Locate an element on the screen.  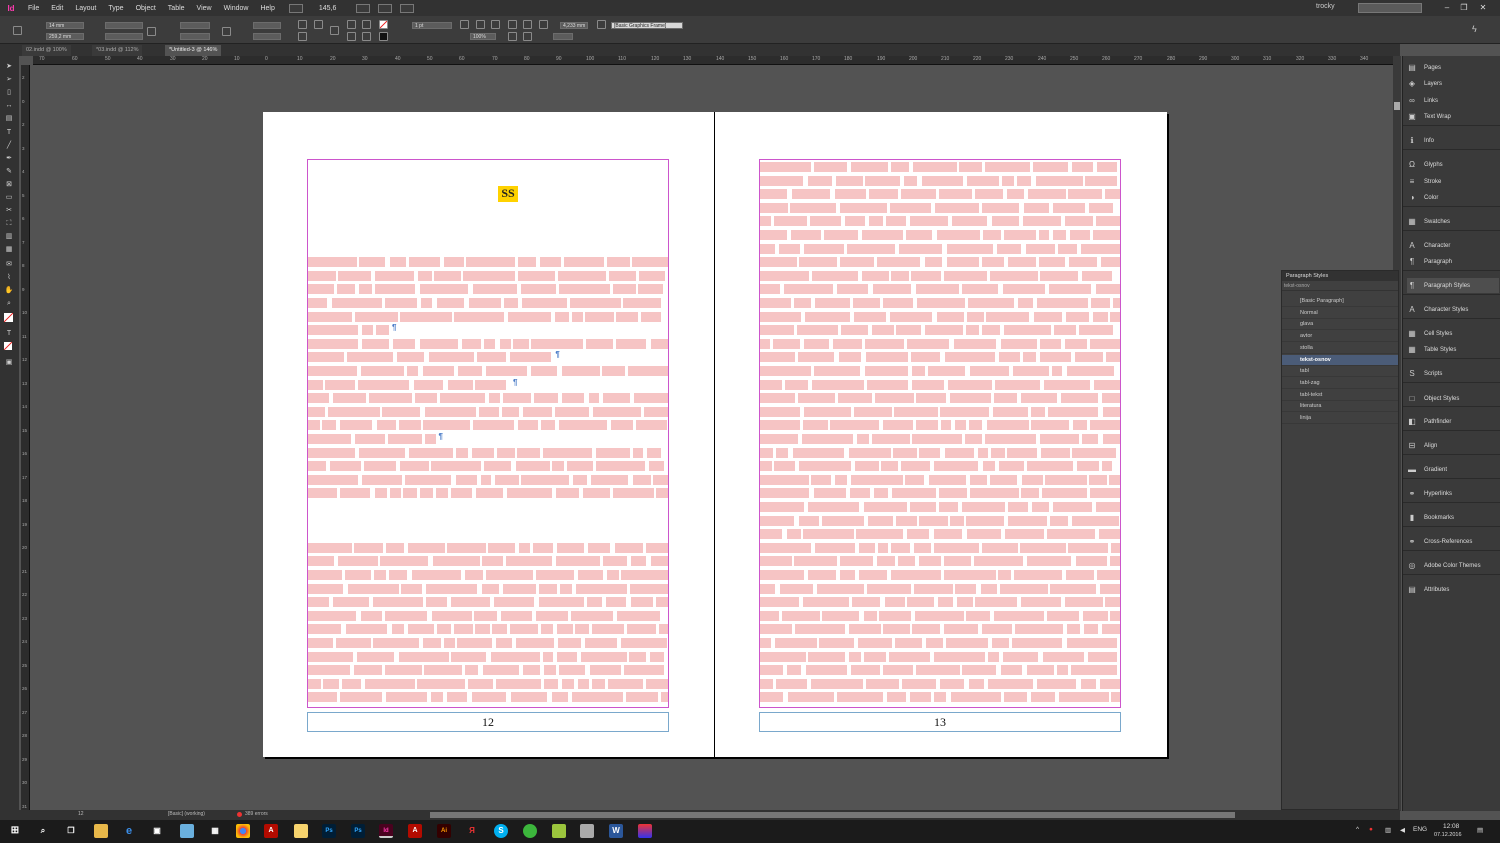
notifications-icon: ▤ is located at coordinates (1480, 830).